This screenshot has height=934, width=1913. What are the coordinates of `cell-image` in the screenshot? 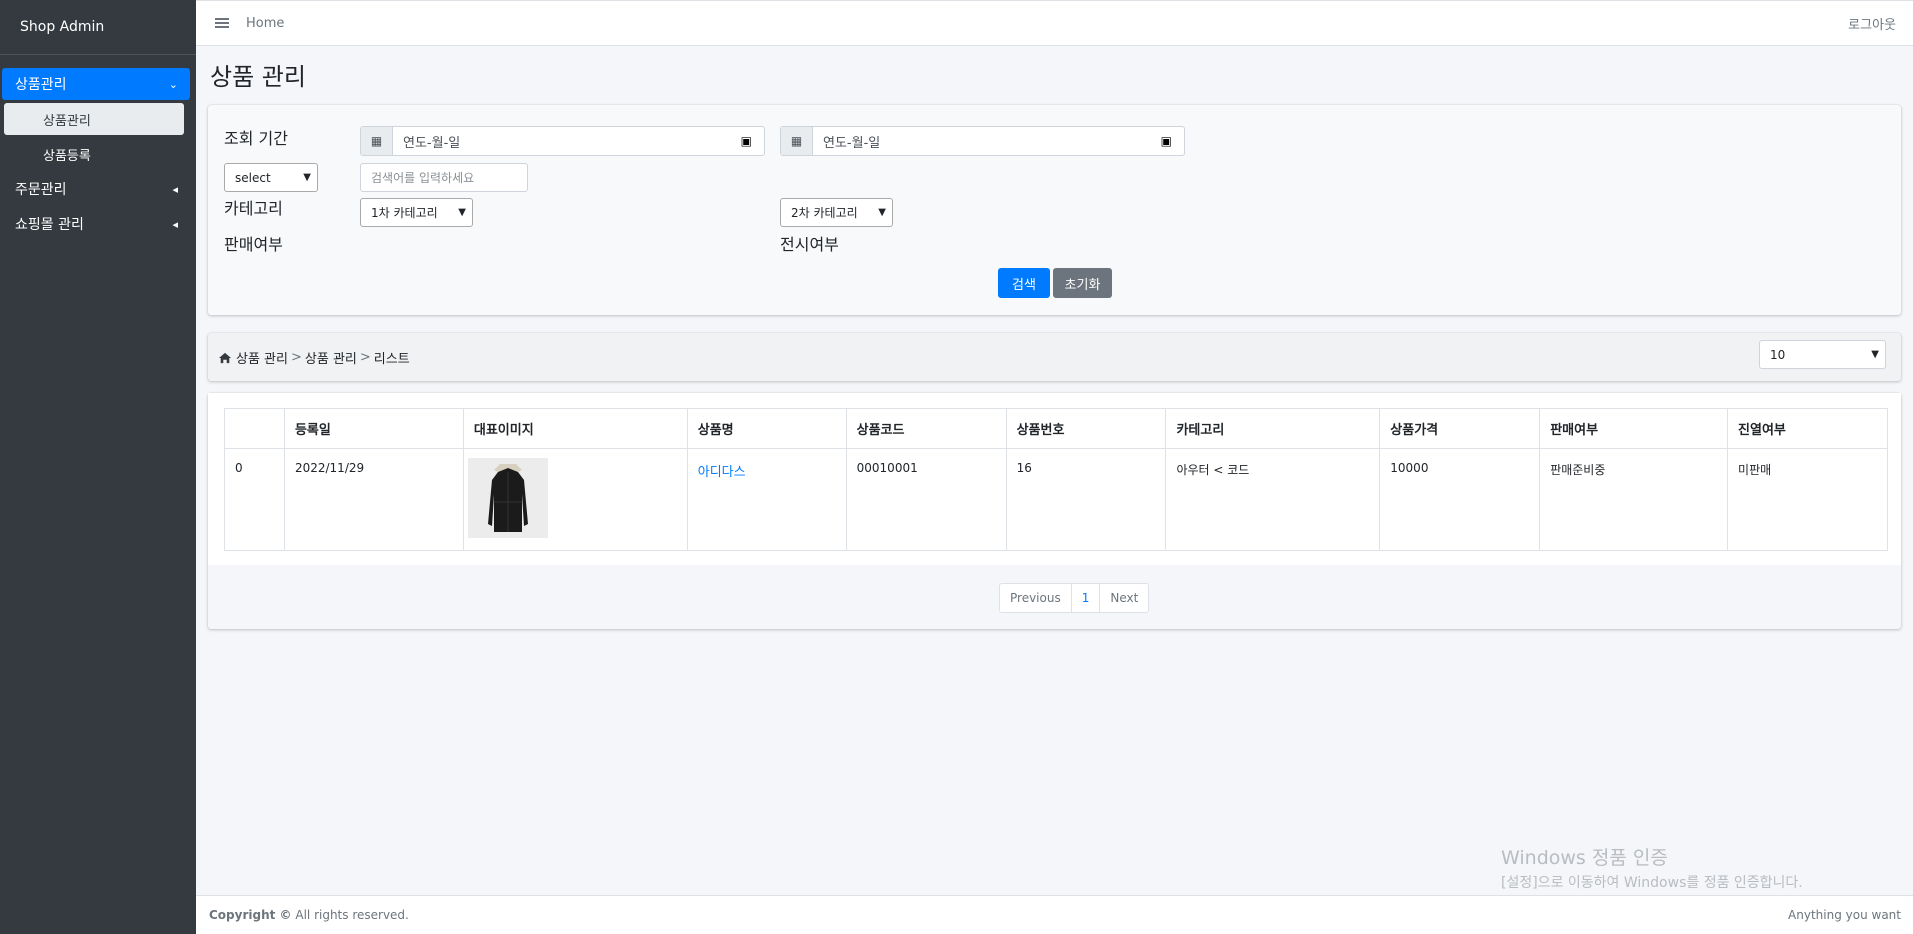 It's located at (575, 499).